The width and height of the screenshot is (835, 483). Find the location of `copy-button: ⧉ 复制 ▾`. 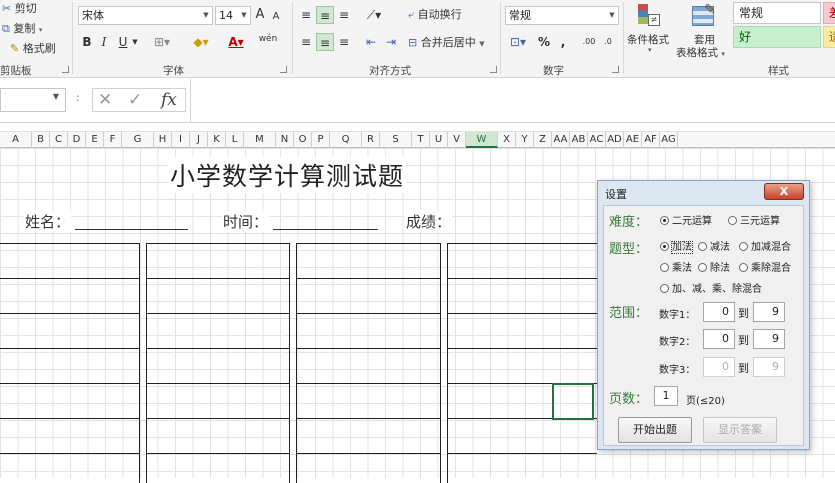

copy-button: ⧉ 复制 ▾ is located at coordinates (22, 28).